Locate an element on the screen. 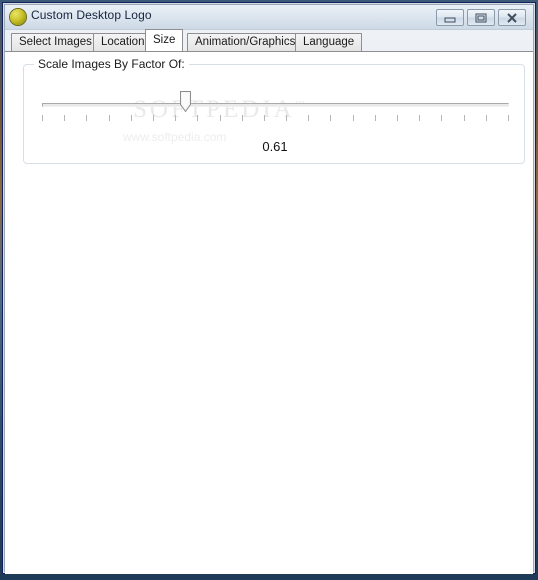  slider-thumb is located at coordinates (185, 101).